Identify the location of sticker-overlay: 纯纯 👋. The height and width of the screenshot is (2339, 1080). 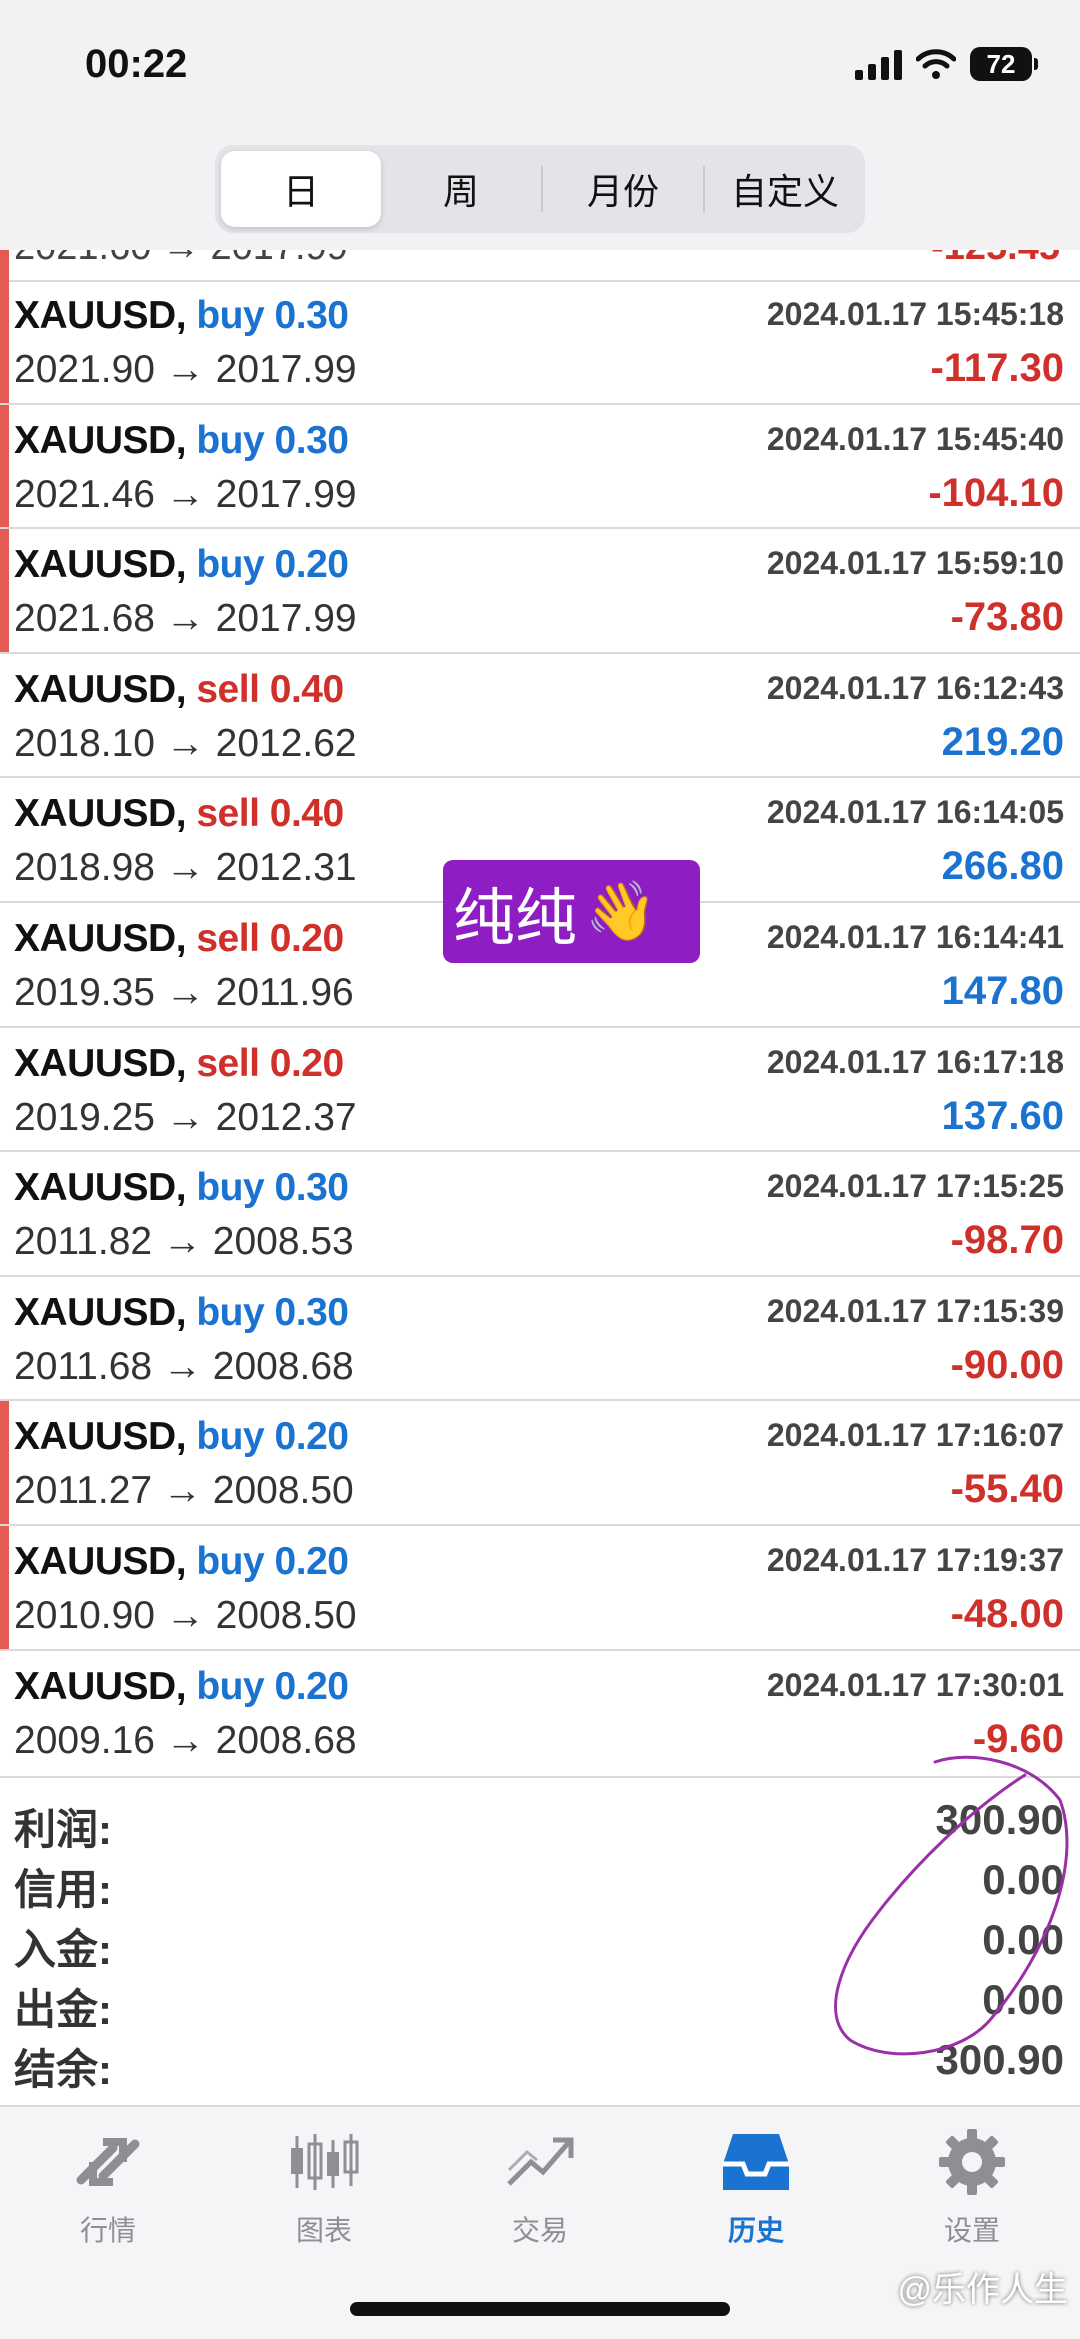
(571, 911).